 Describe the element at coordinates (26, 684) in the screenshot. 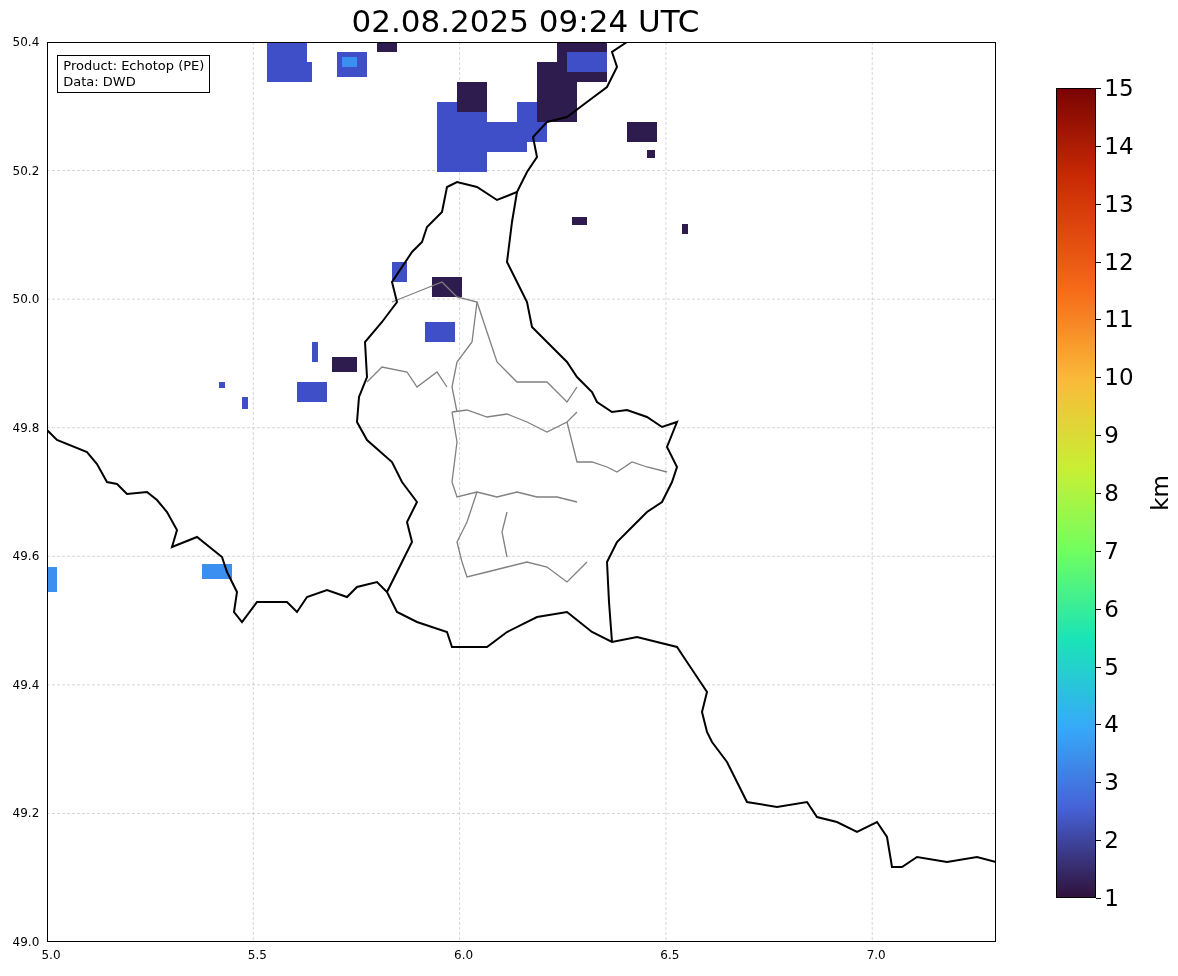

I see `y-tick-label: 49.4` at that location.